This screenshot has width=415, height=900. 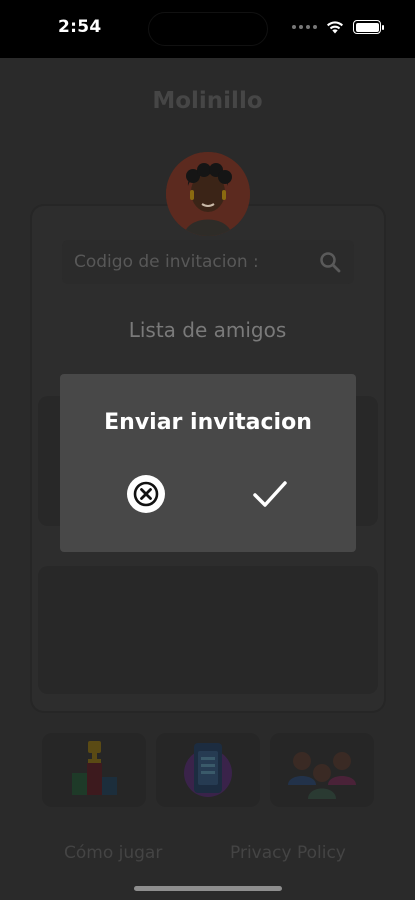 I want to click on close-circle-icon, so click(x=146, y=494).